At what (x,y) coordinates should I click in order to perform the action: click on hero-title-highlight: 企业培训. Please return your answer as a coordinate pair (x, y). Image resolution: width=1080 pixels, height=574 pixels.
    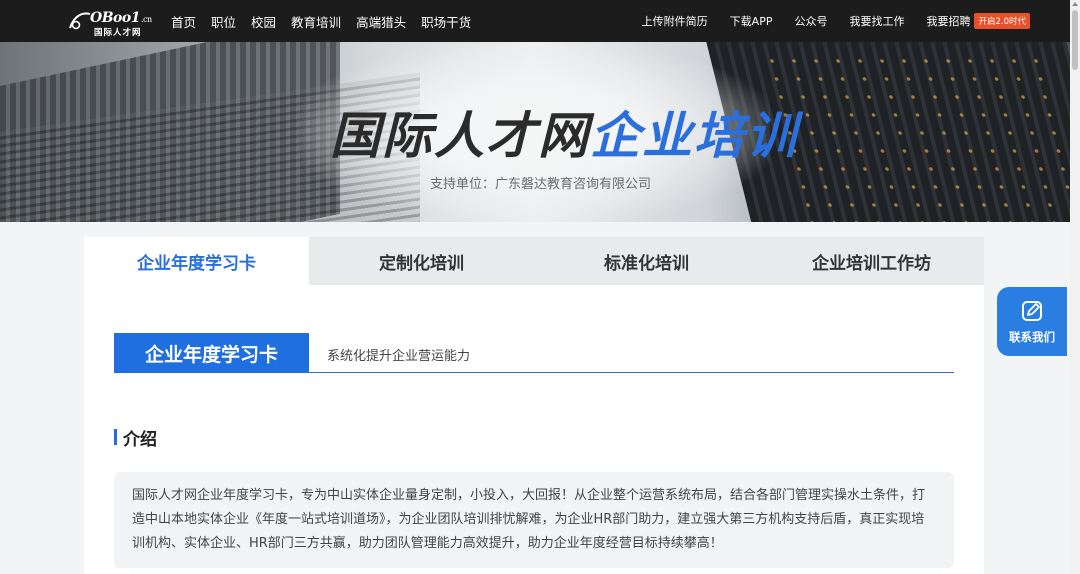
    Looking at the image, I should click on (694, 136).